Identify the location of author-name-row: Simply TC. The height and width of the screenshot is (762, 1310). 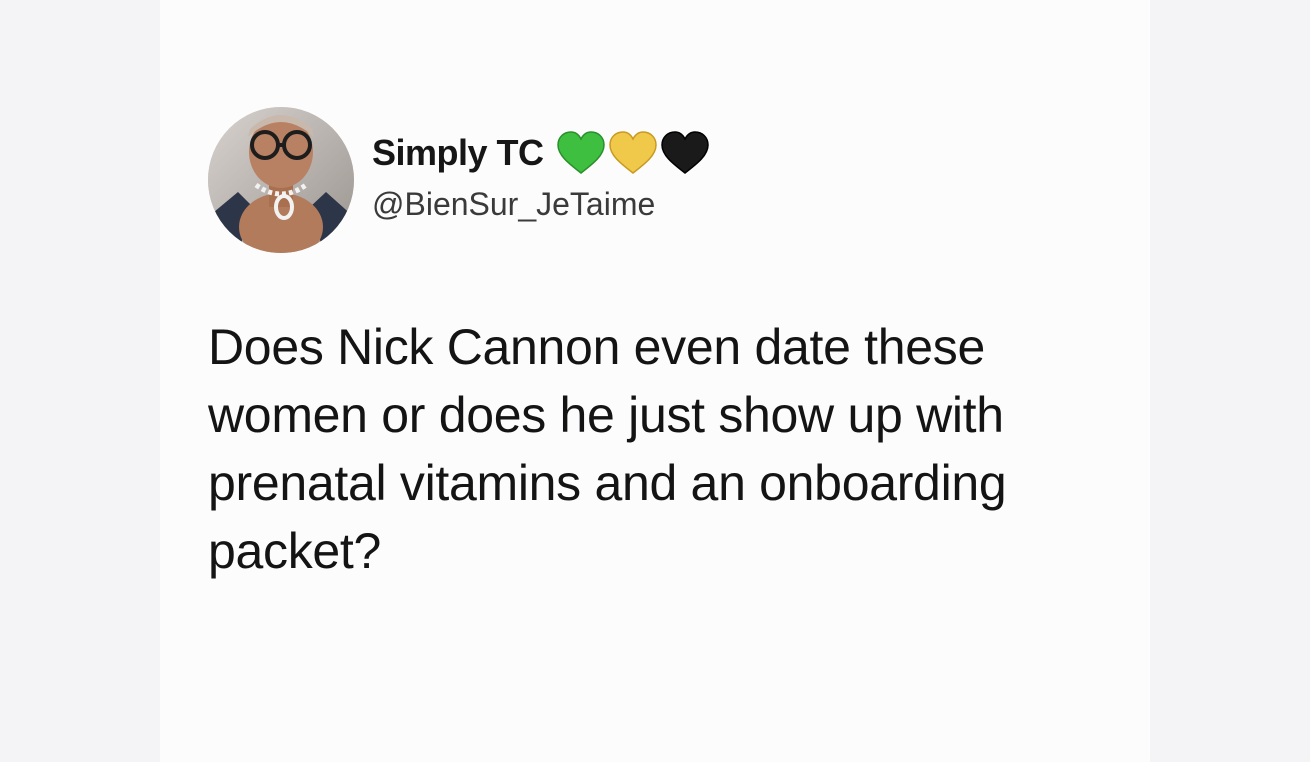
(541, 153).